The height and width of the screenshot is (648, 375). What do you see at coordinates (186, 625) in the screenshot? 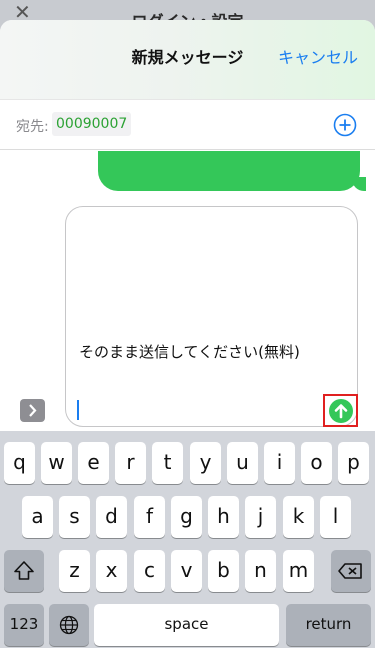
I see `space-key: space` at bounding box center [186, 625].